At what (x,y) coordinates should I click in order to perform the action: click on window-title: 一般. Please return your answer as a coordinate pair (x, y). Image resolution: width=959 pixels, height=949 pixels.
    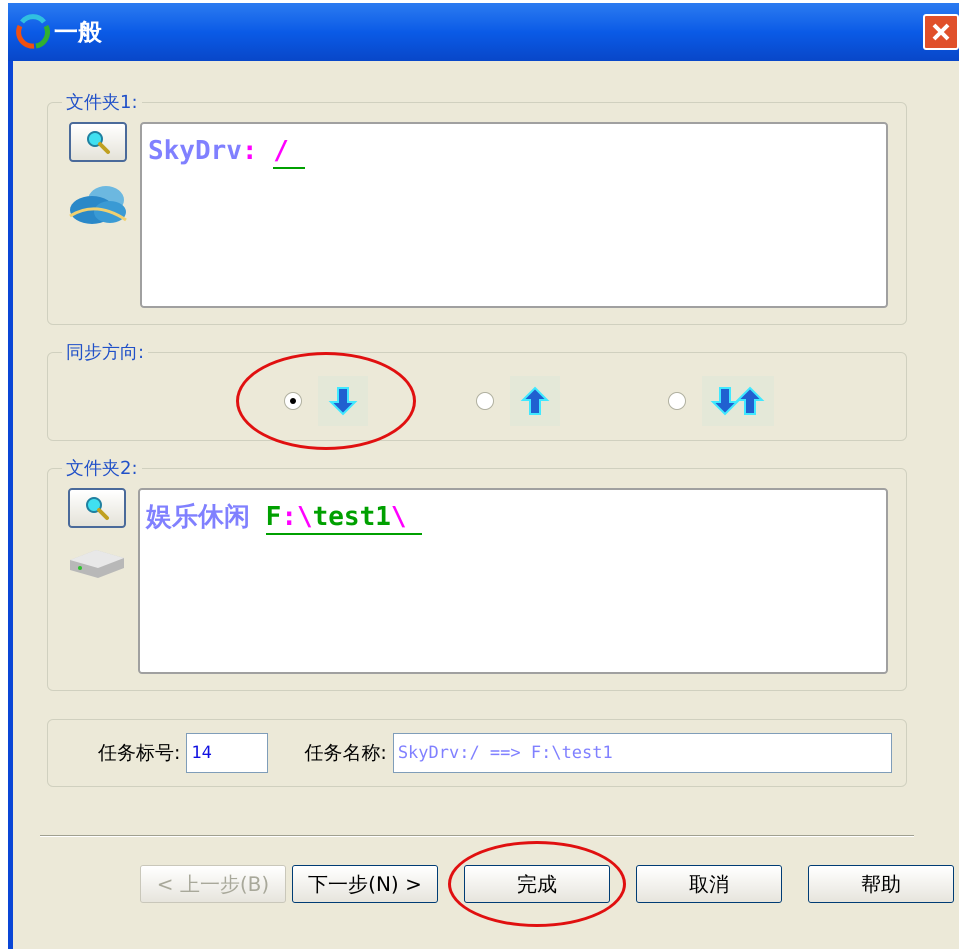
    Looking at the image, I should click on (78, 32).